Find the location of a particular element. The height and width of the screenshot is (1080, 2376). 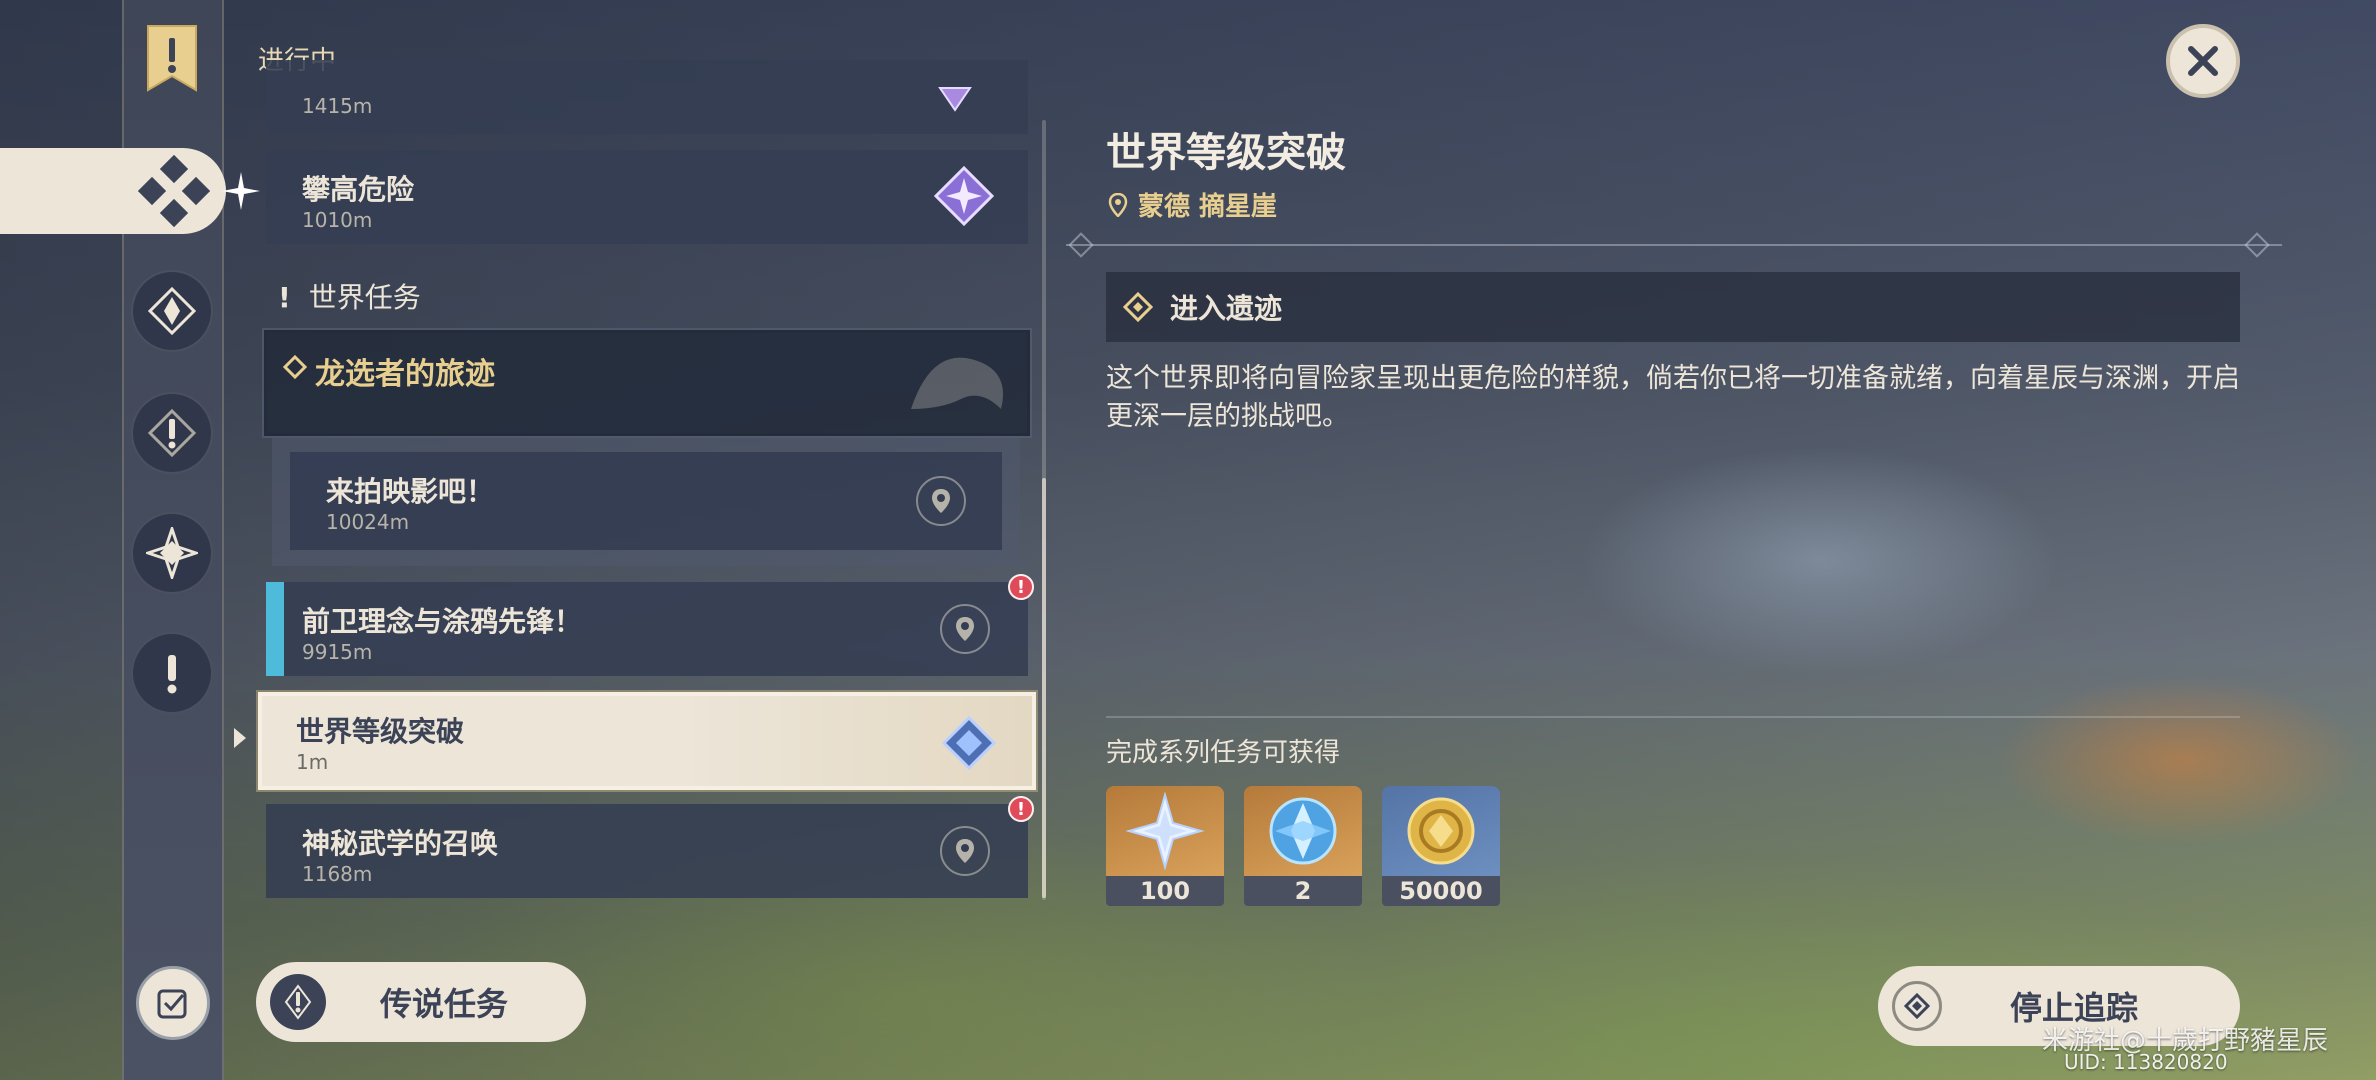

archon-quest-icon is located at coordinates (172, 311).